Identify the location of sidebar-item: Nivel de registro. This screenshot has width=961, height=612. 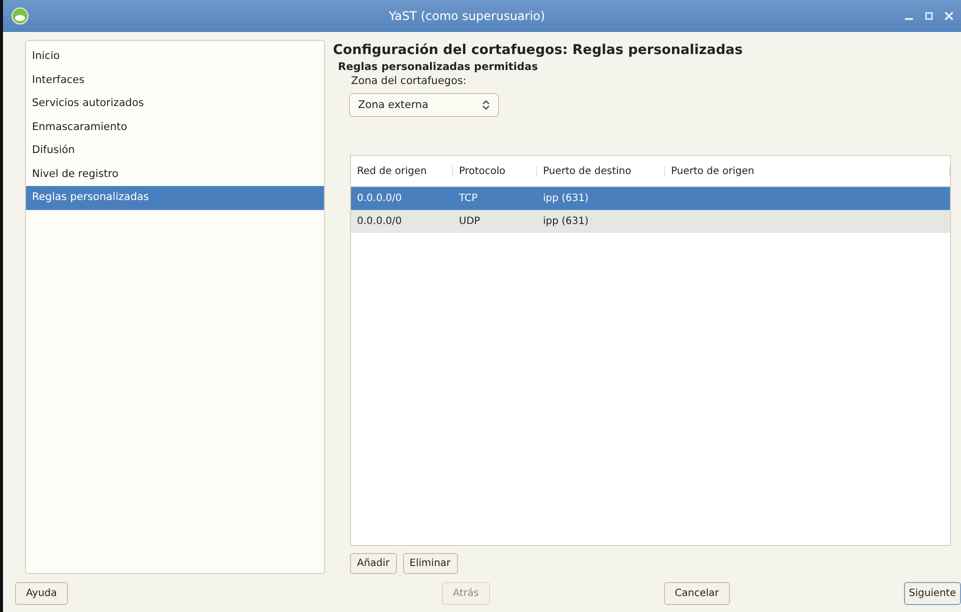
(175, 174).